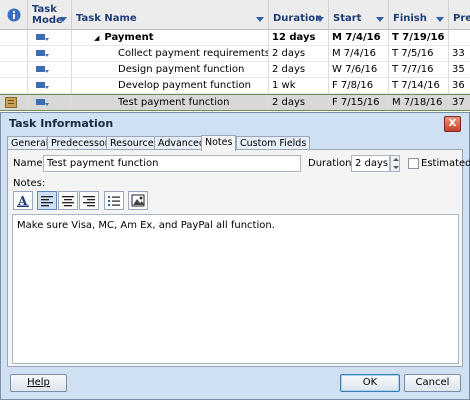 This screenshot has height=400, width=470. Describe the element at coordinates (170, 53) in the screenshot. I see `task-name-cell: Collect payment requirements` at that location.